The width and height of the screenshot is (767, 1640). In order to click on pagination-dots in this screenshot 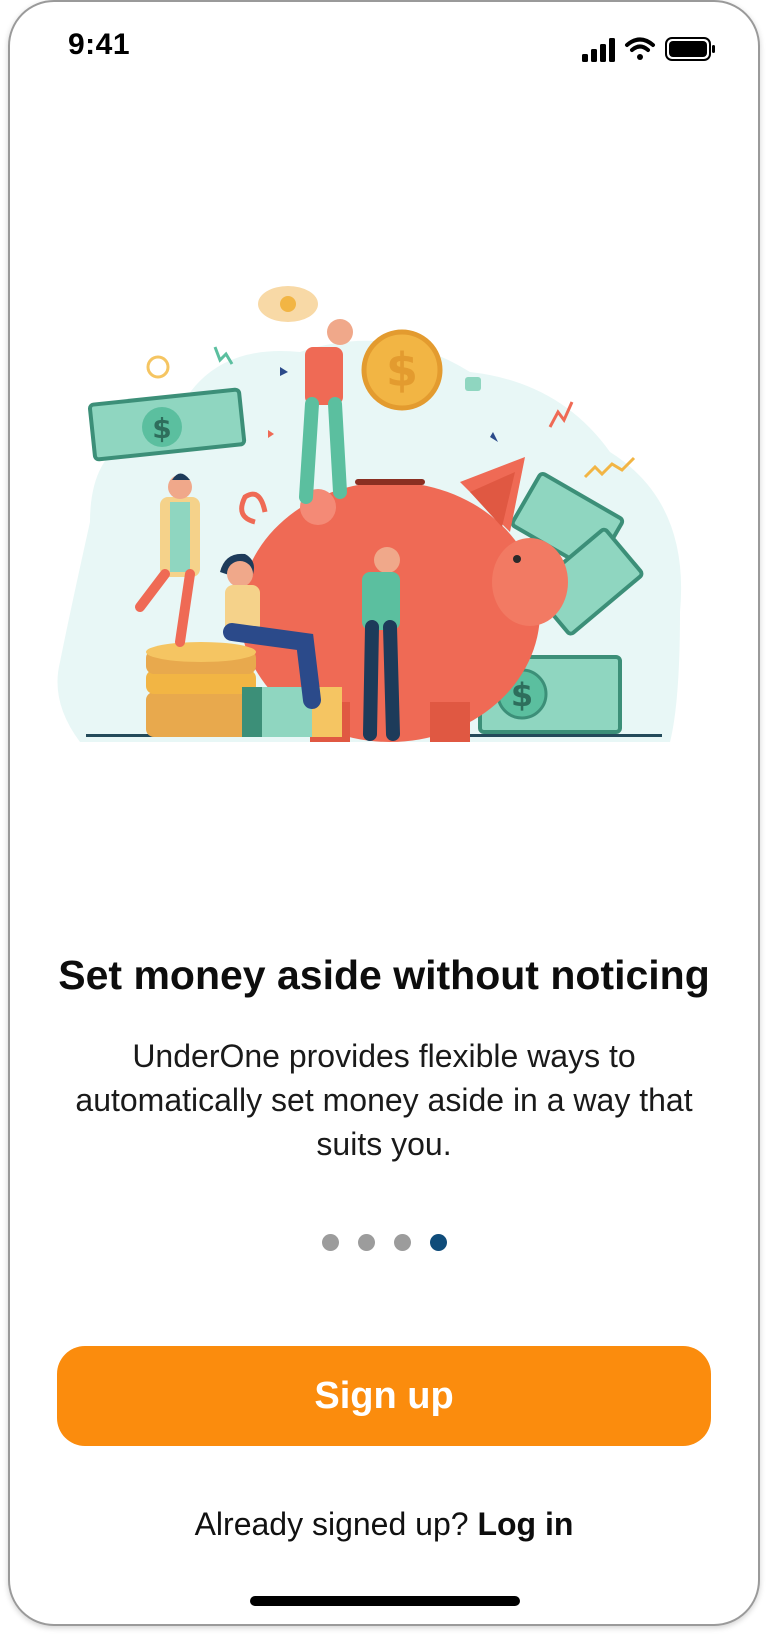, I will do `click(384, 1242)`.